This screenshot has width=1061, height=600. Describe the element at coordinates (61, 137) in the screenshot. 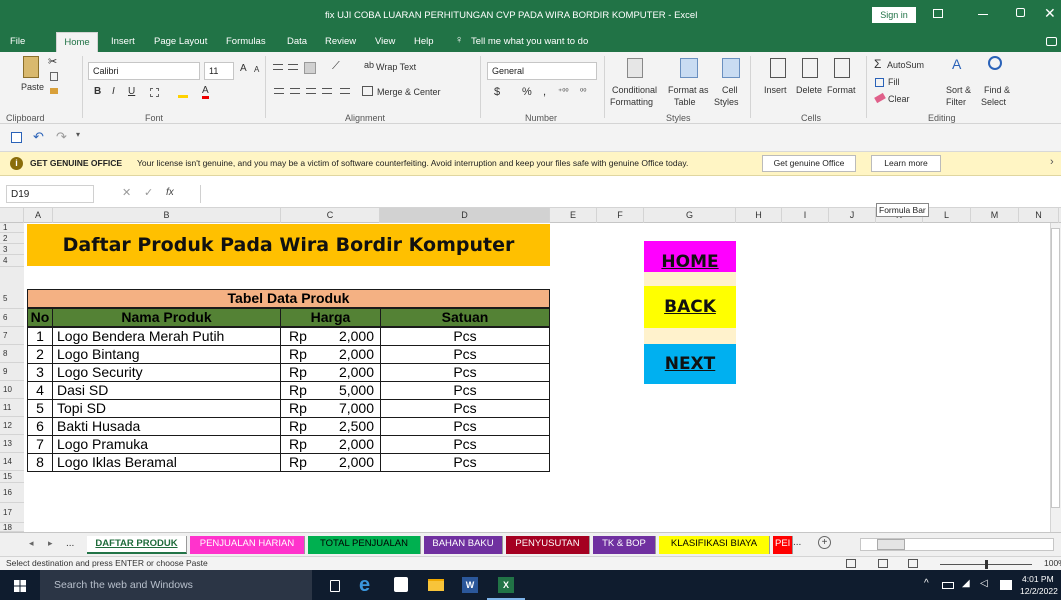

I see `redo-icon: ↷` at that location.